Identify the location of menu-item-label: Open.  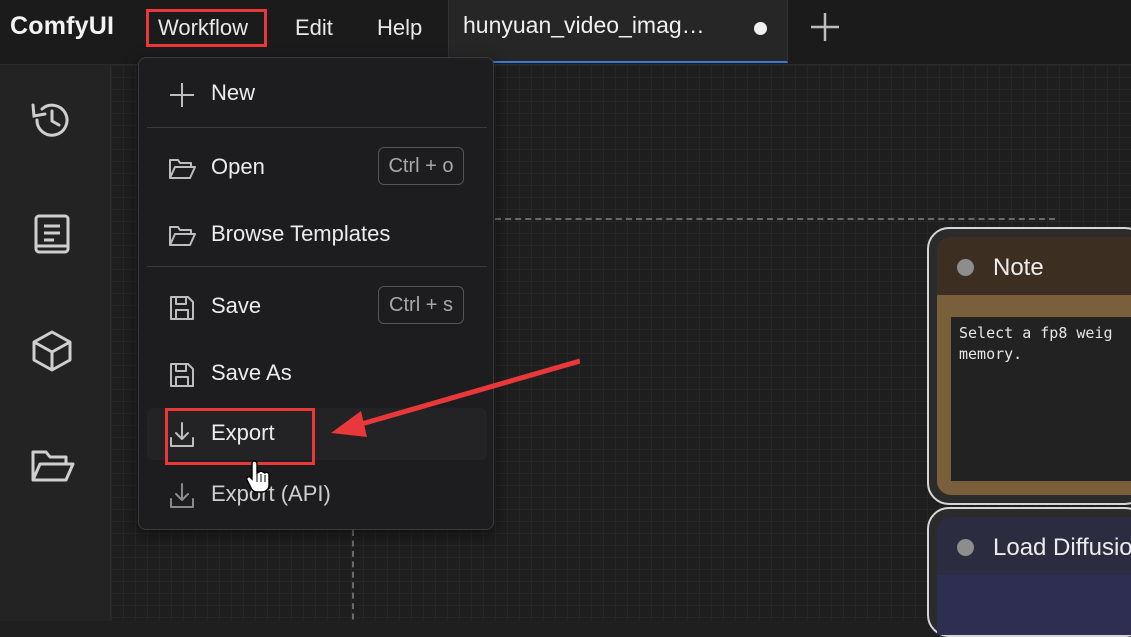
(238, 166).